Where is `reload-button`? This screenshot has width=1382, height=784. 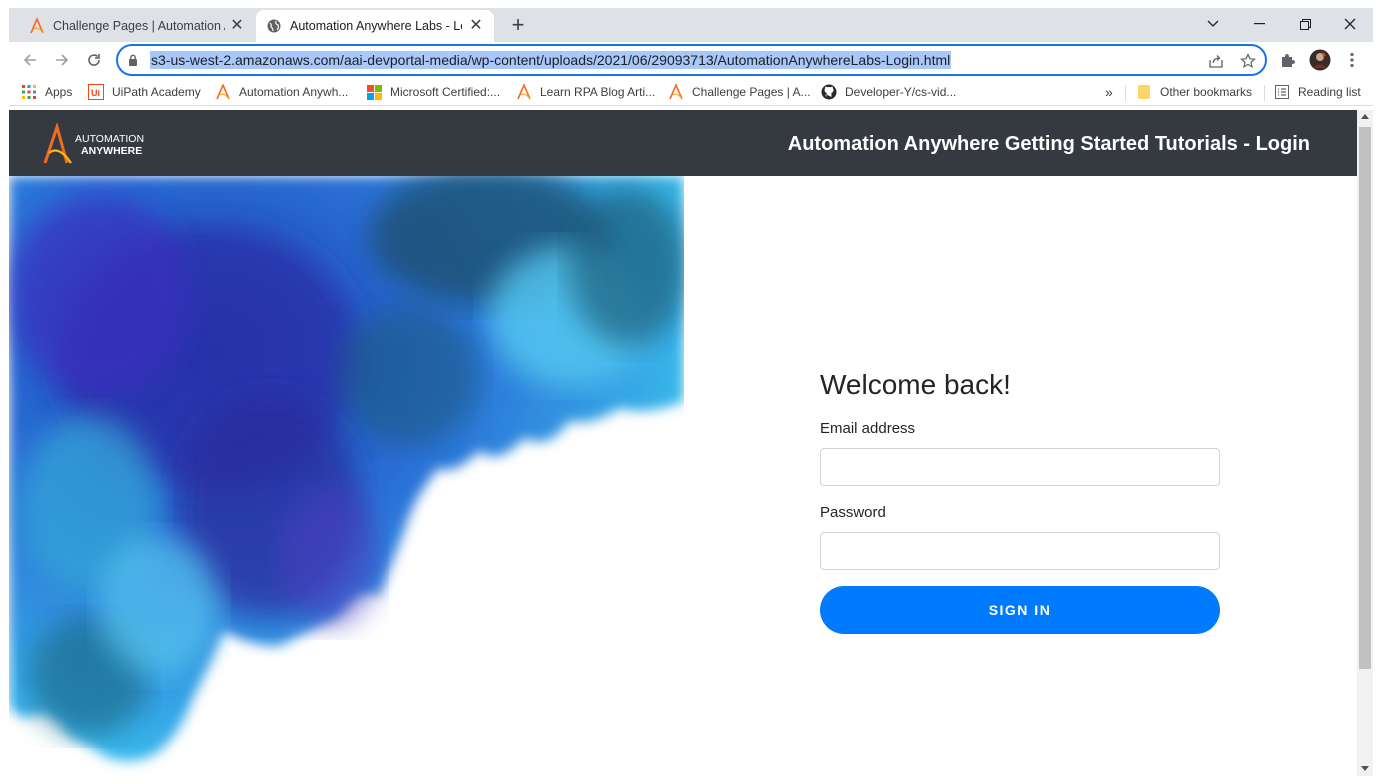
reload-button is located at coordinates (94, 60).